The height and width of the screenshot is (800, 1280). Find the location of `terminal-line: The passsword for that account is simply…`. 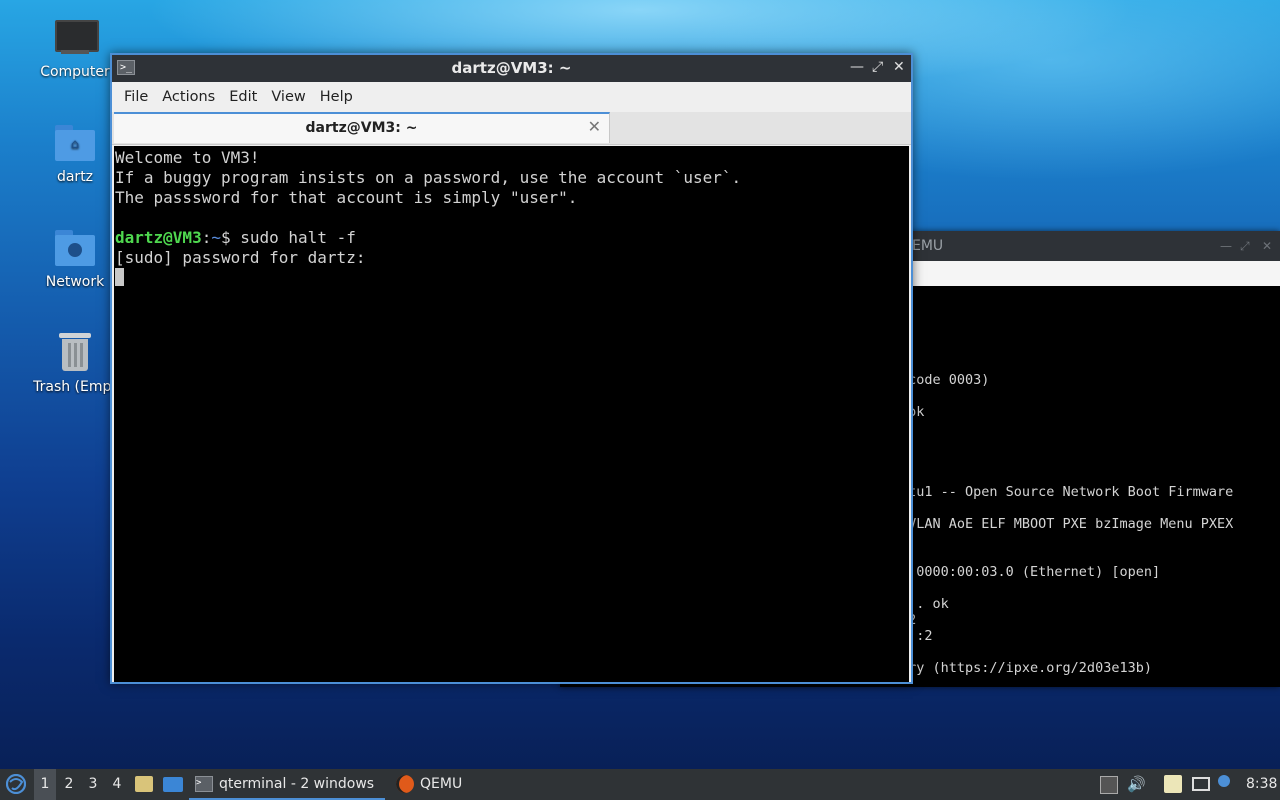

terminal-line: The passsword for that account is simply… is located at coordinates (346, 197).